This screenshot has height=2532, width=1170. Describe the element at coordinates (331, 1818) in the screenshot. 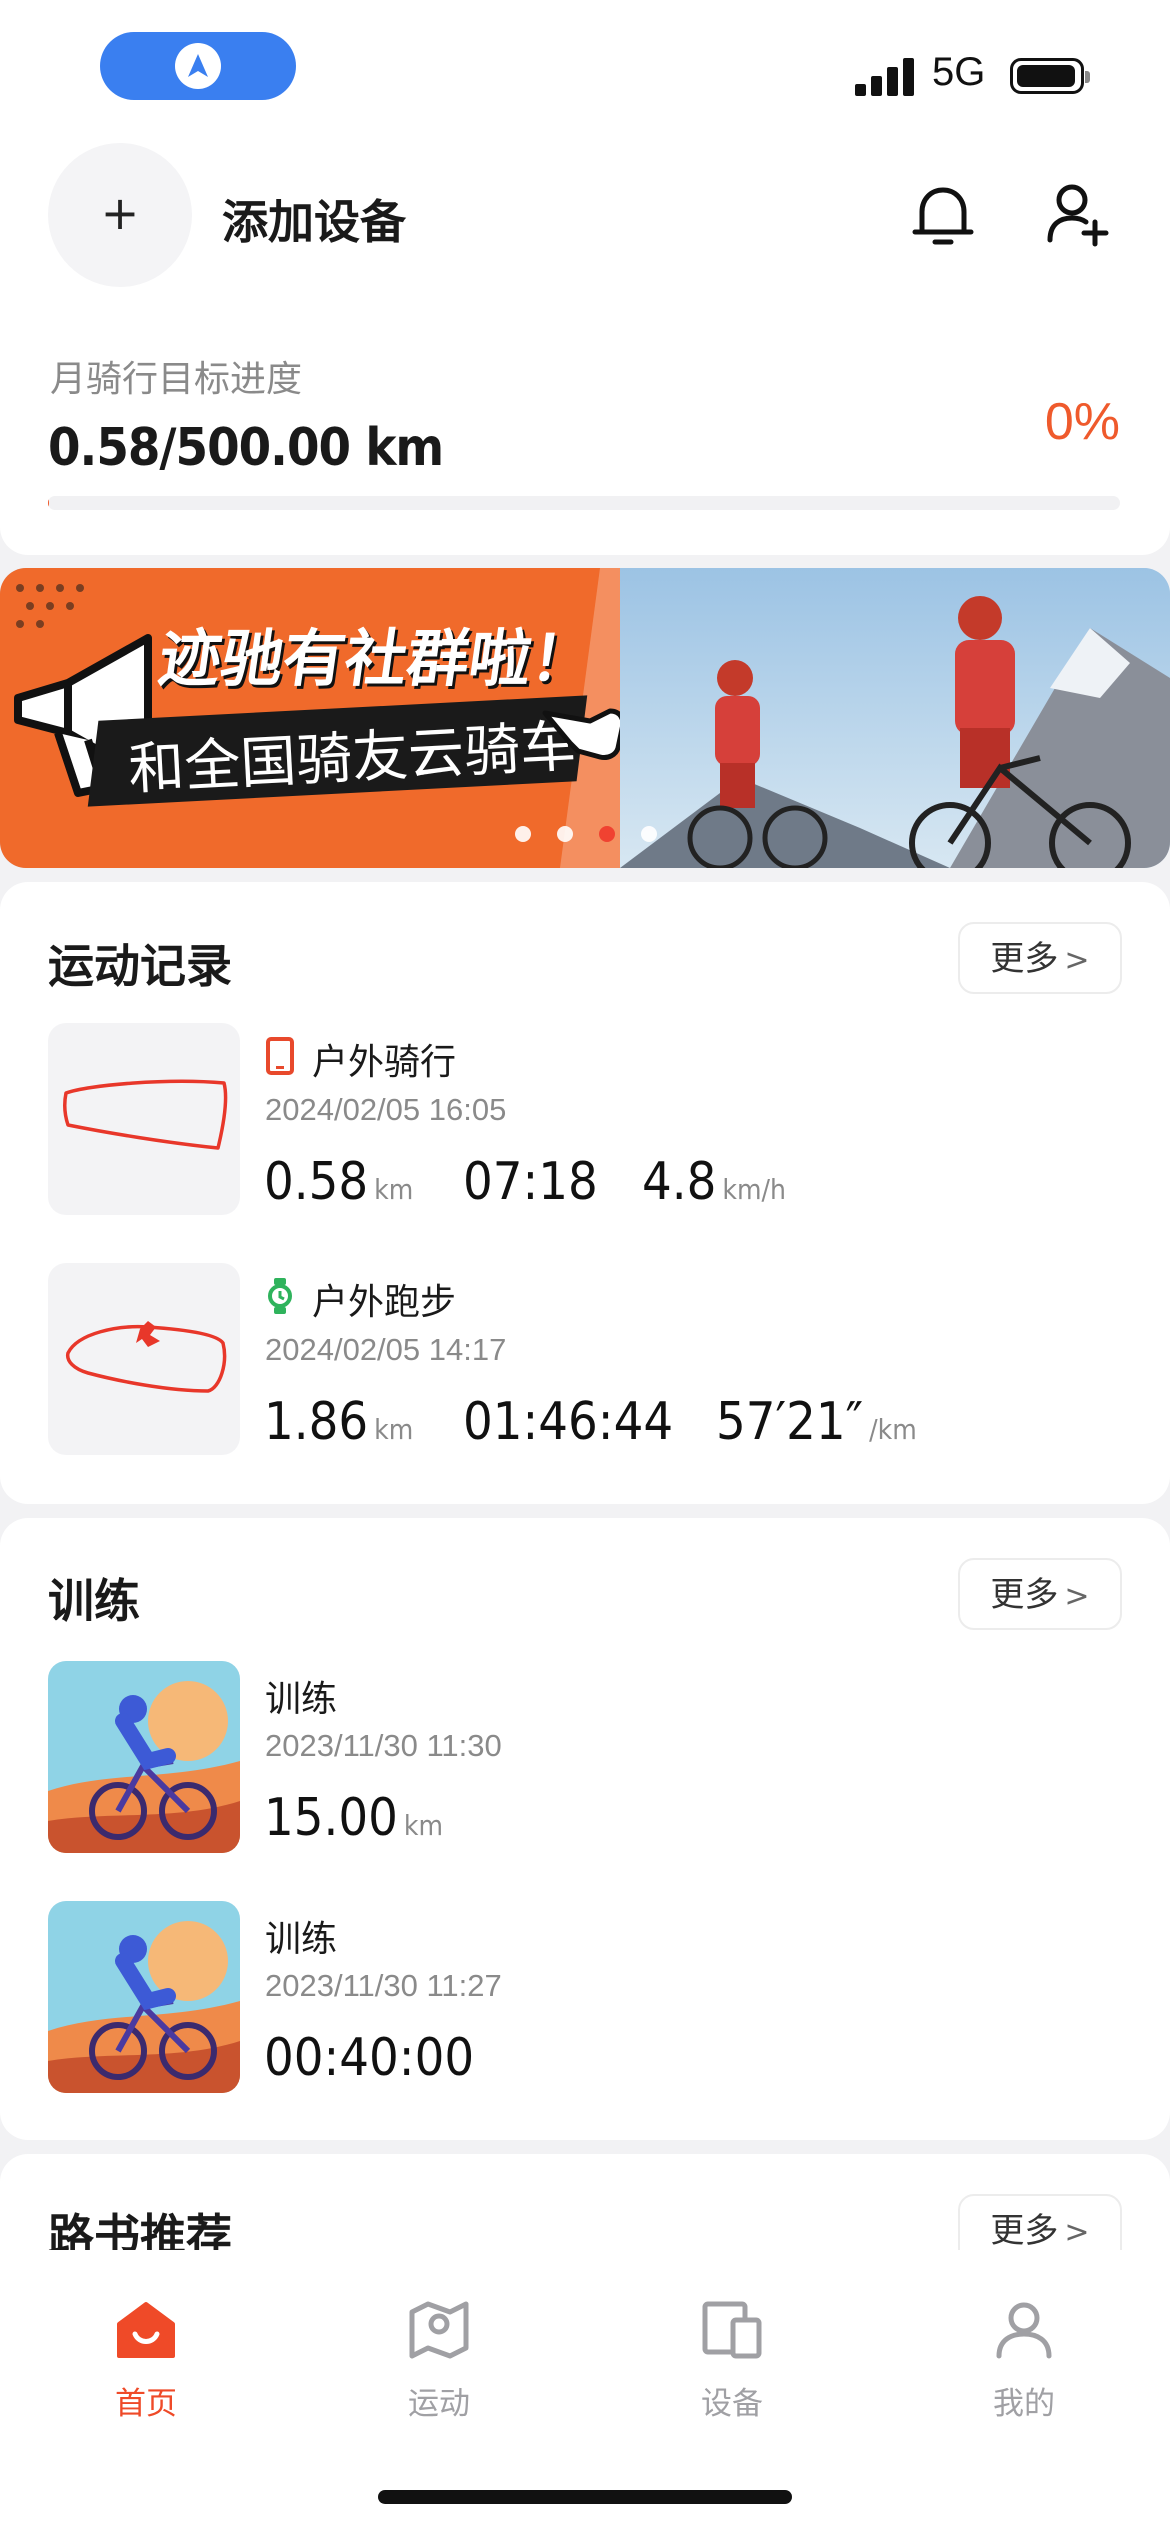

I see `training-distance-value: 15.00` at that location.